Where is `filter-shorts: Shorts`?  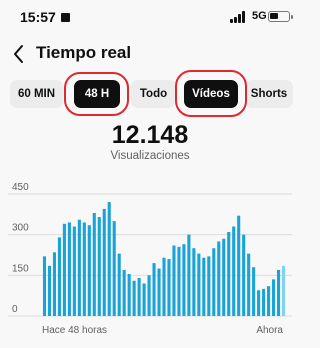 filter-shorts: Shorts is located at coordinates (269, 94).